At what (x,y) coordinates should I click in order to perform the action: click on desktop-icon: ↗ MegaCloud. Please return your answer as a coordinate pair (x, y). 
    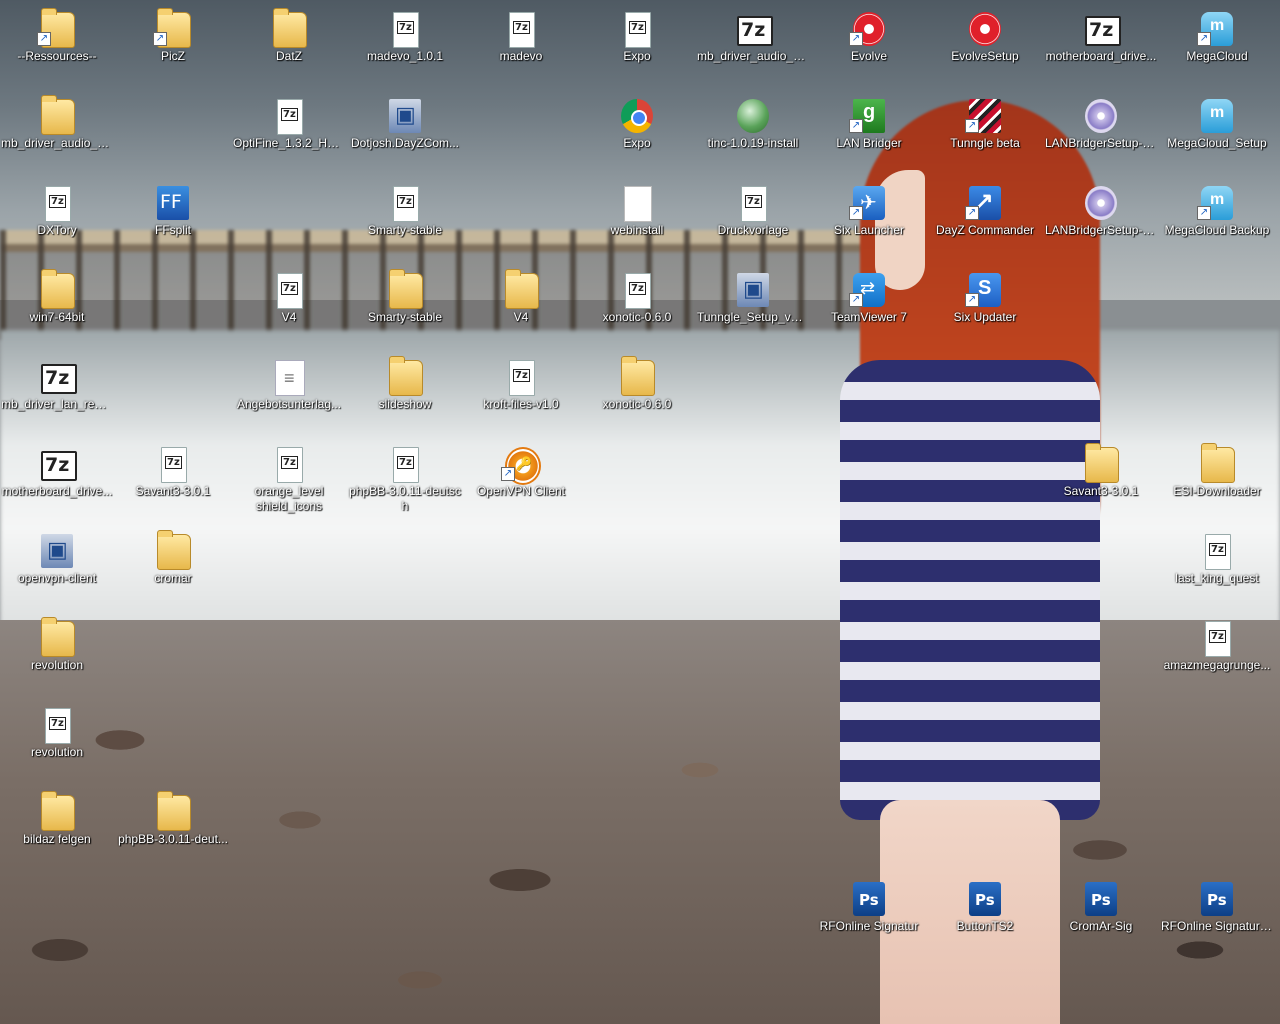
    Looking at the image, I should click on (1217, 46).